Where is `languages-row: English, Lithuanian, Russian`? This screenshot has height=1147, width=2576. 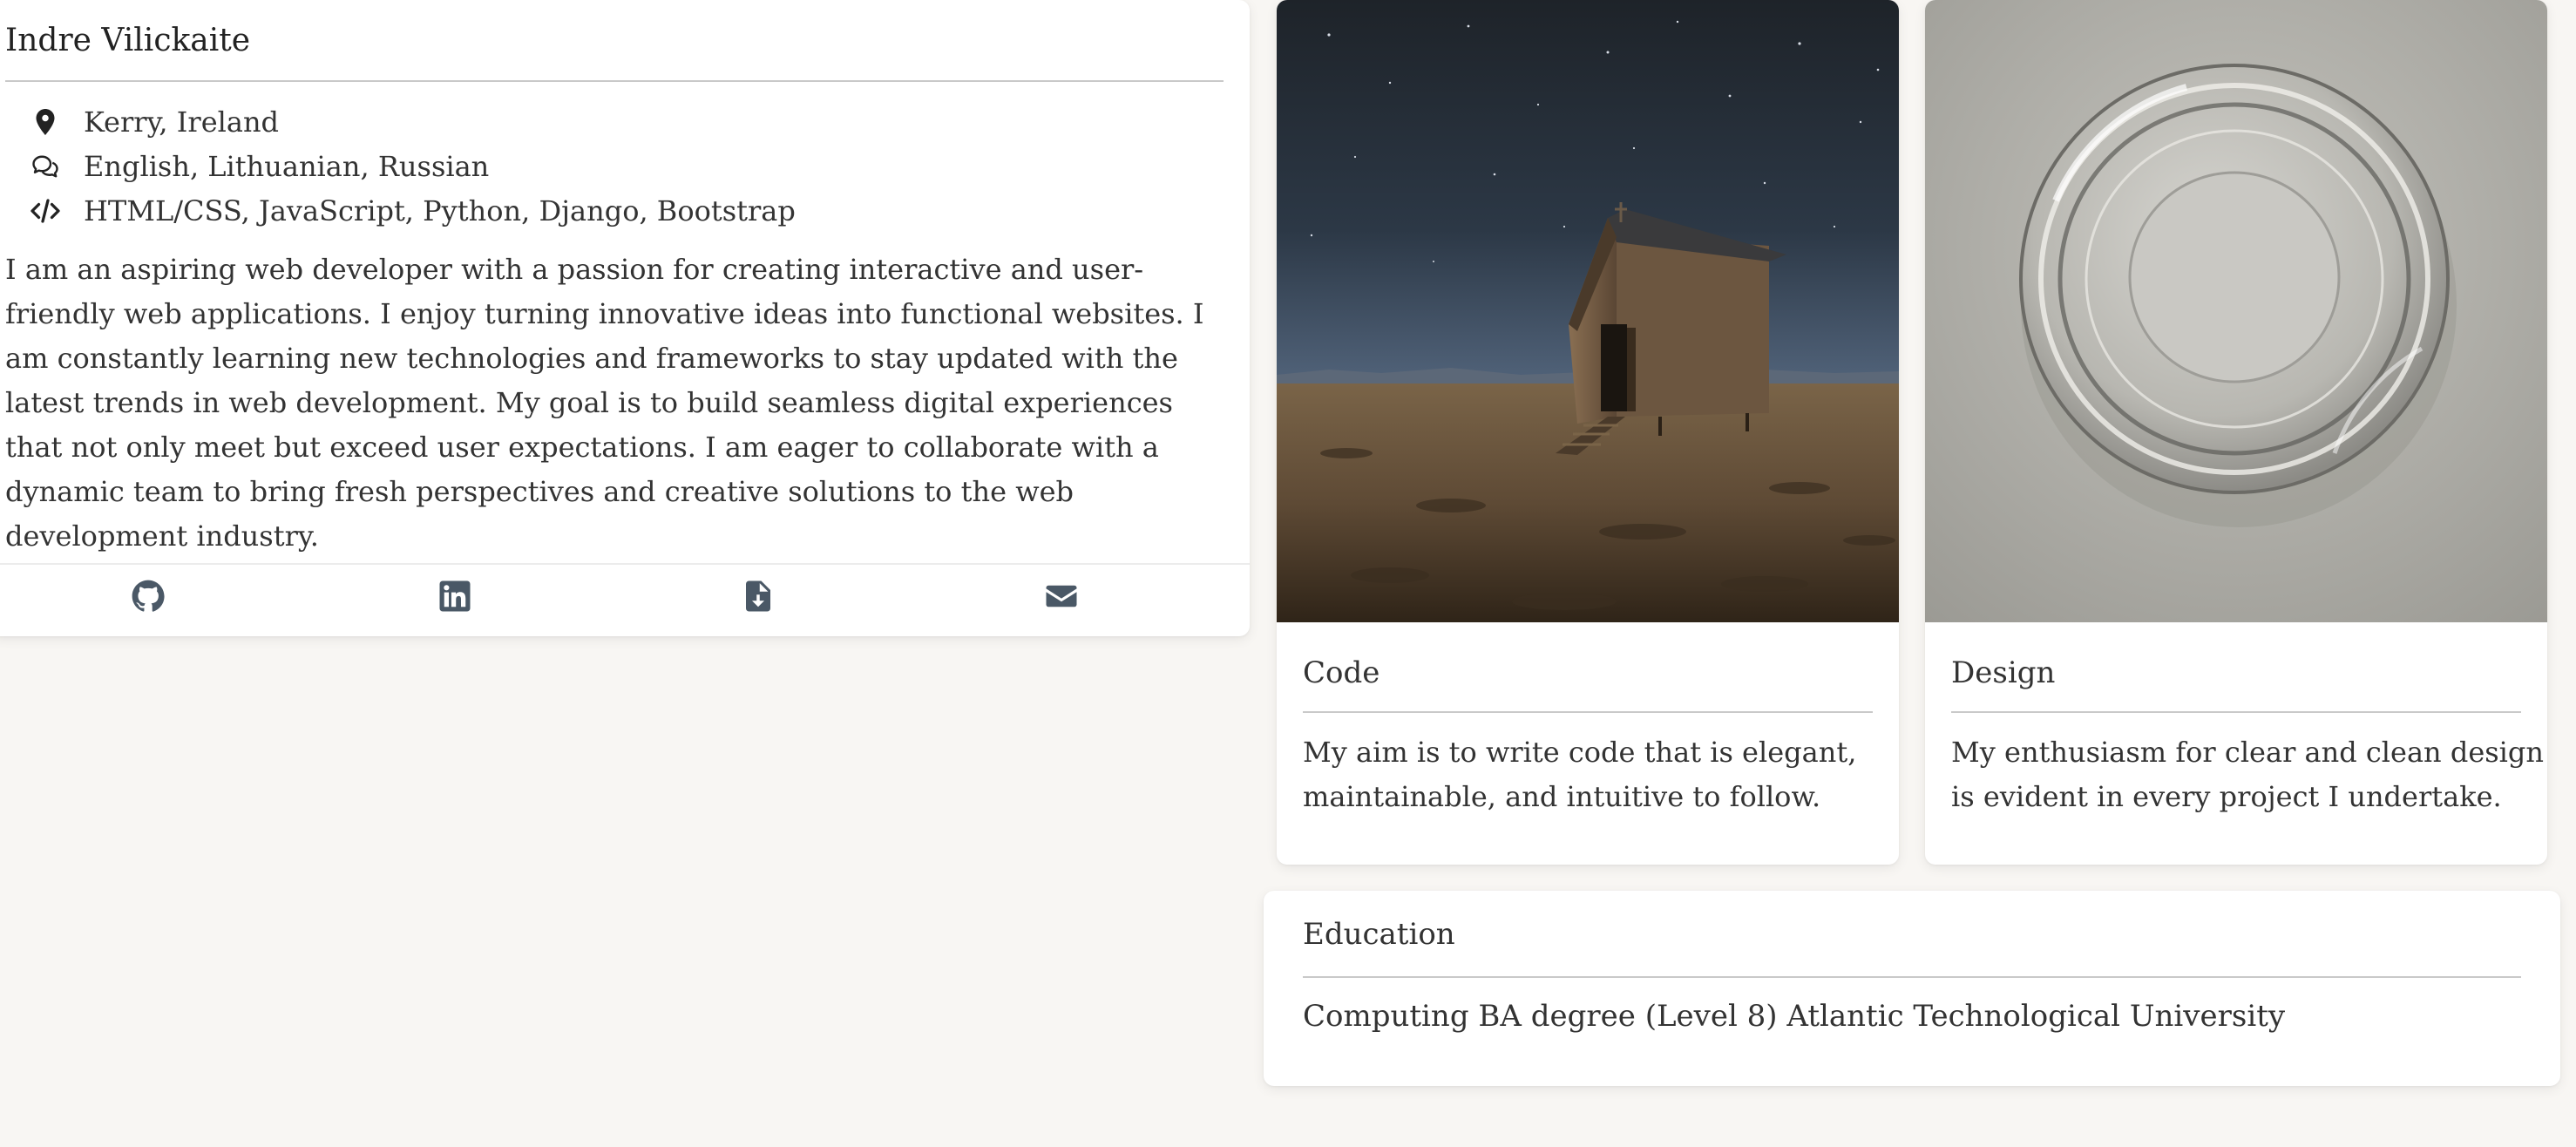
languages-row: English, Lithuanian, Russian is located at coordinates (258, 167).